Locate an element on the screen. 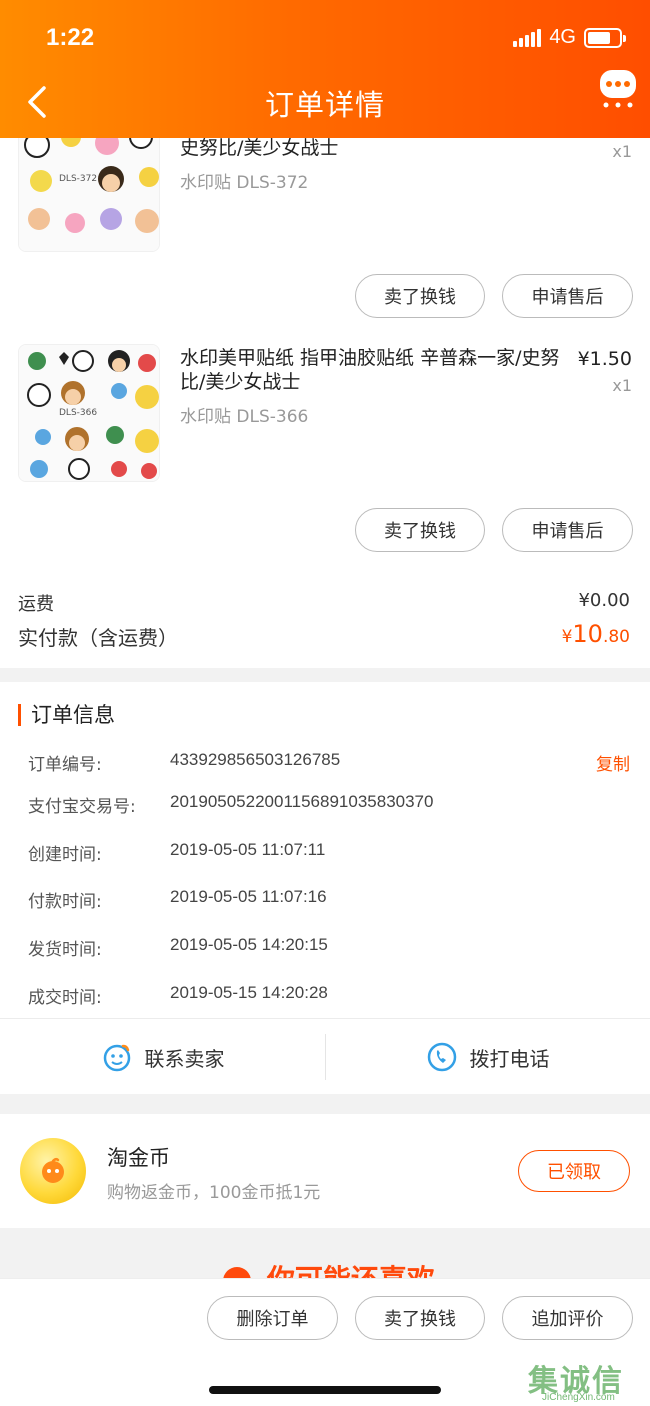 This screenshot has width=650, height=1406. contact-seller-button: 联系卖家 is located at coordinates (162, 1057).